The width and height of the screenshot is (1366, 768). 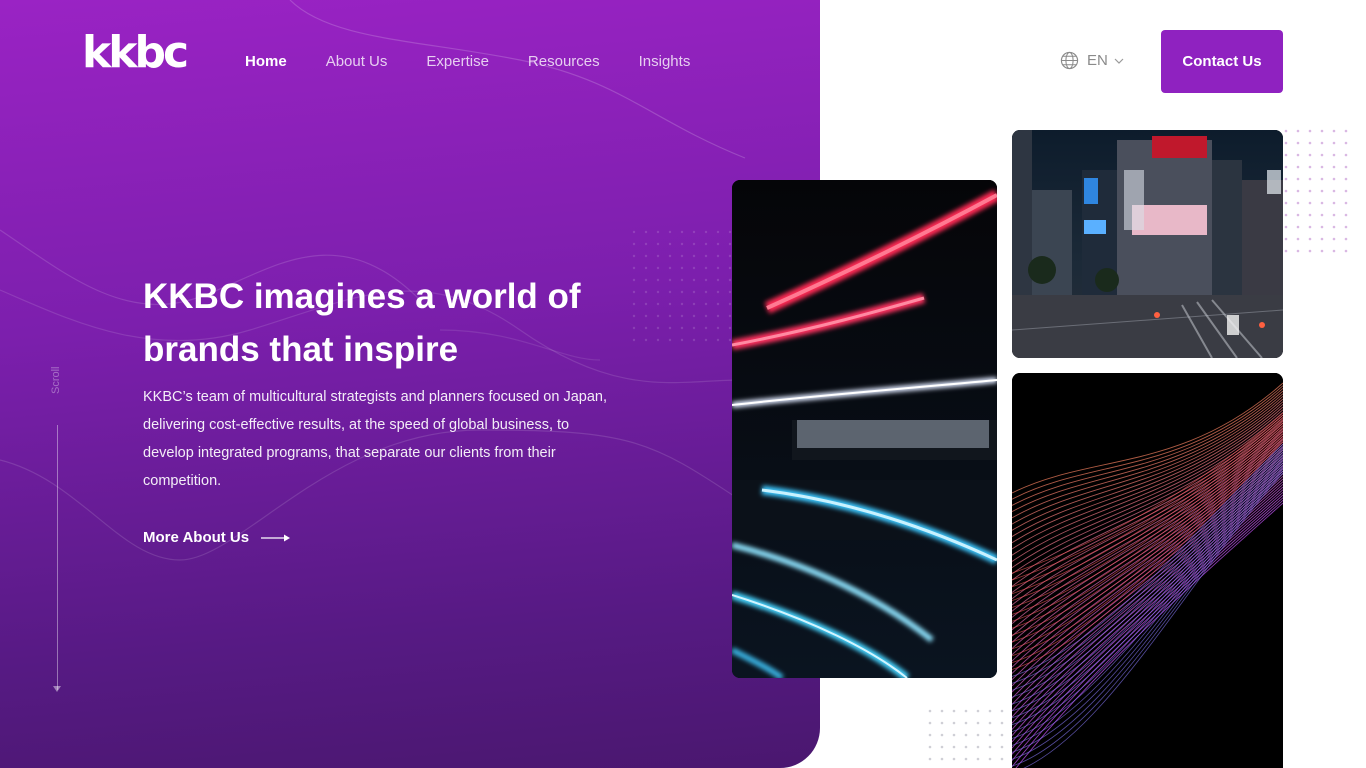 I want to click on language-selector: EN, so click(x=1092, y=60).